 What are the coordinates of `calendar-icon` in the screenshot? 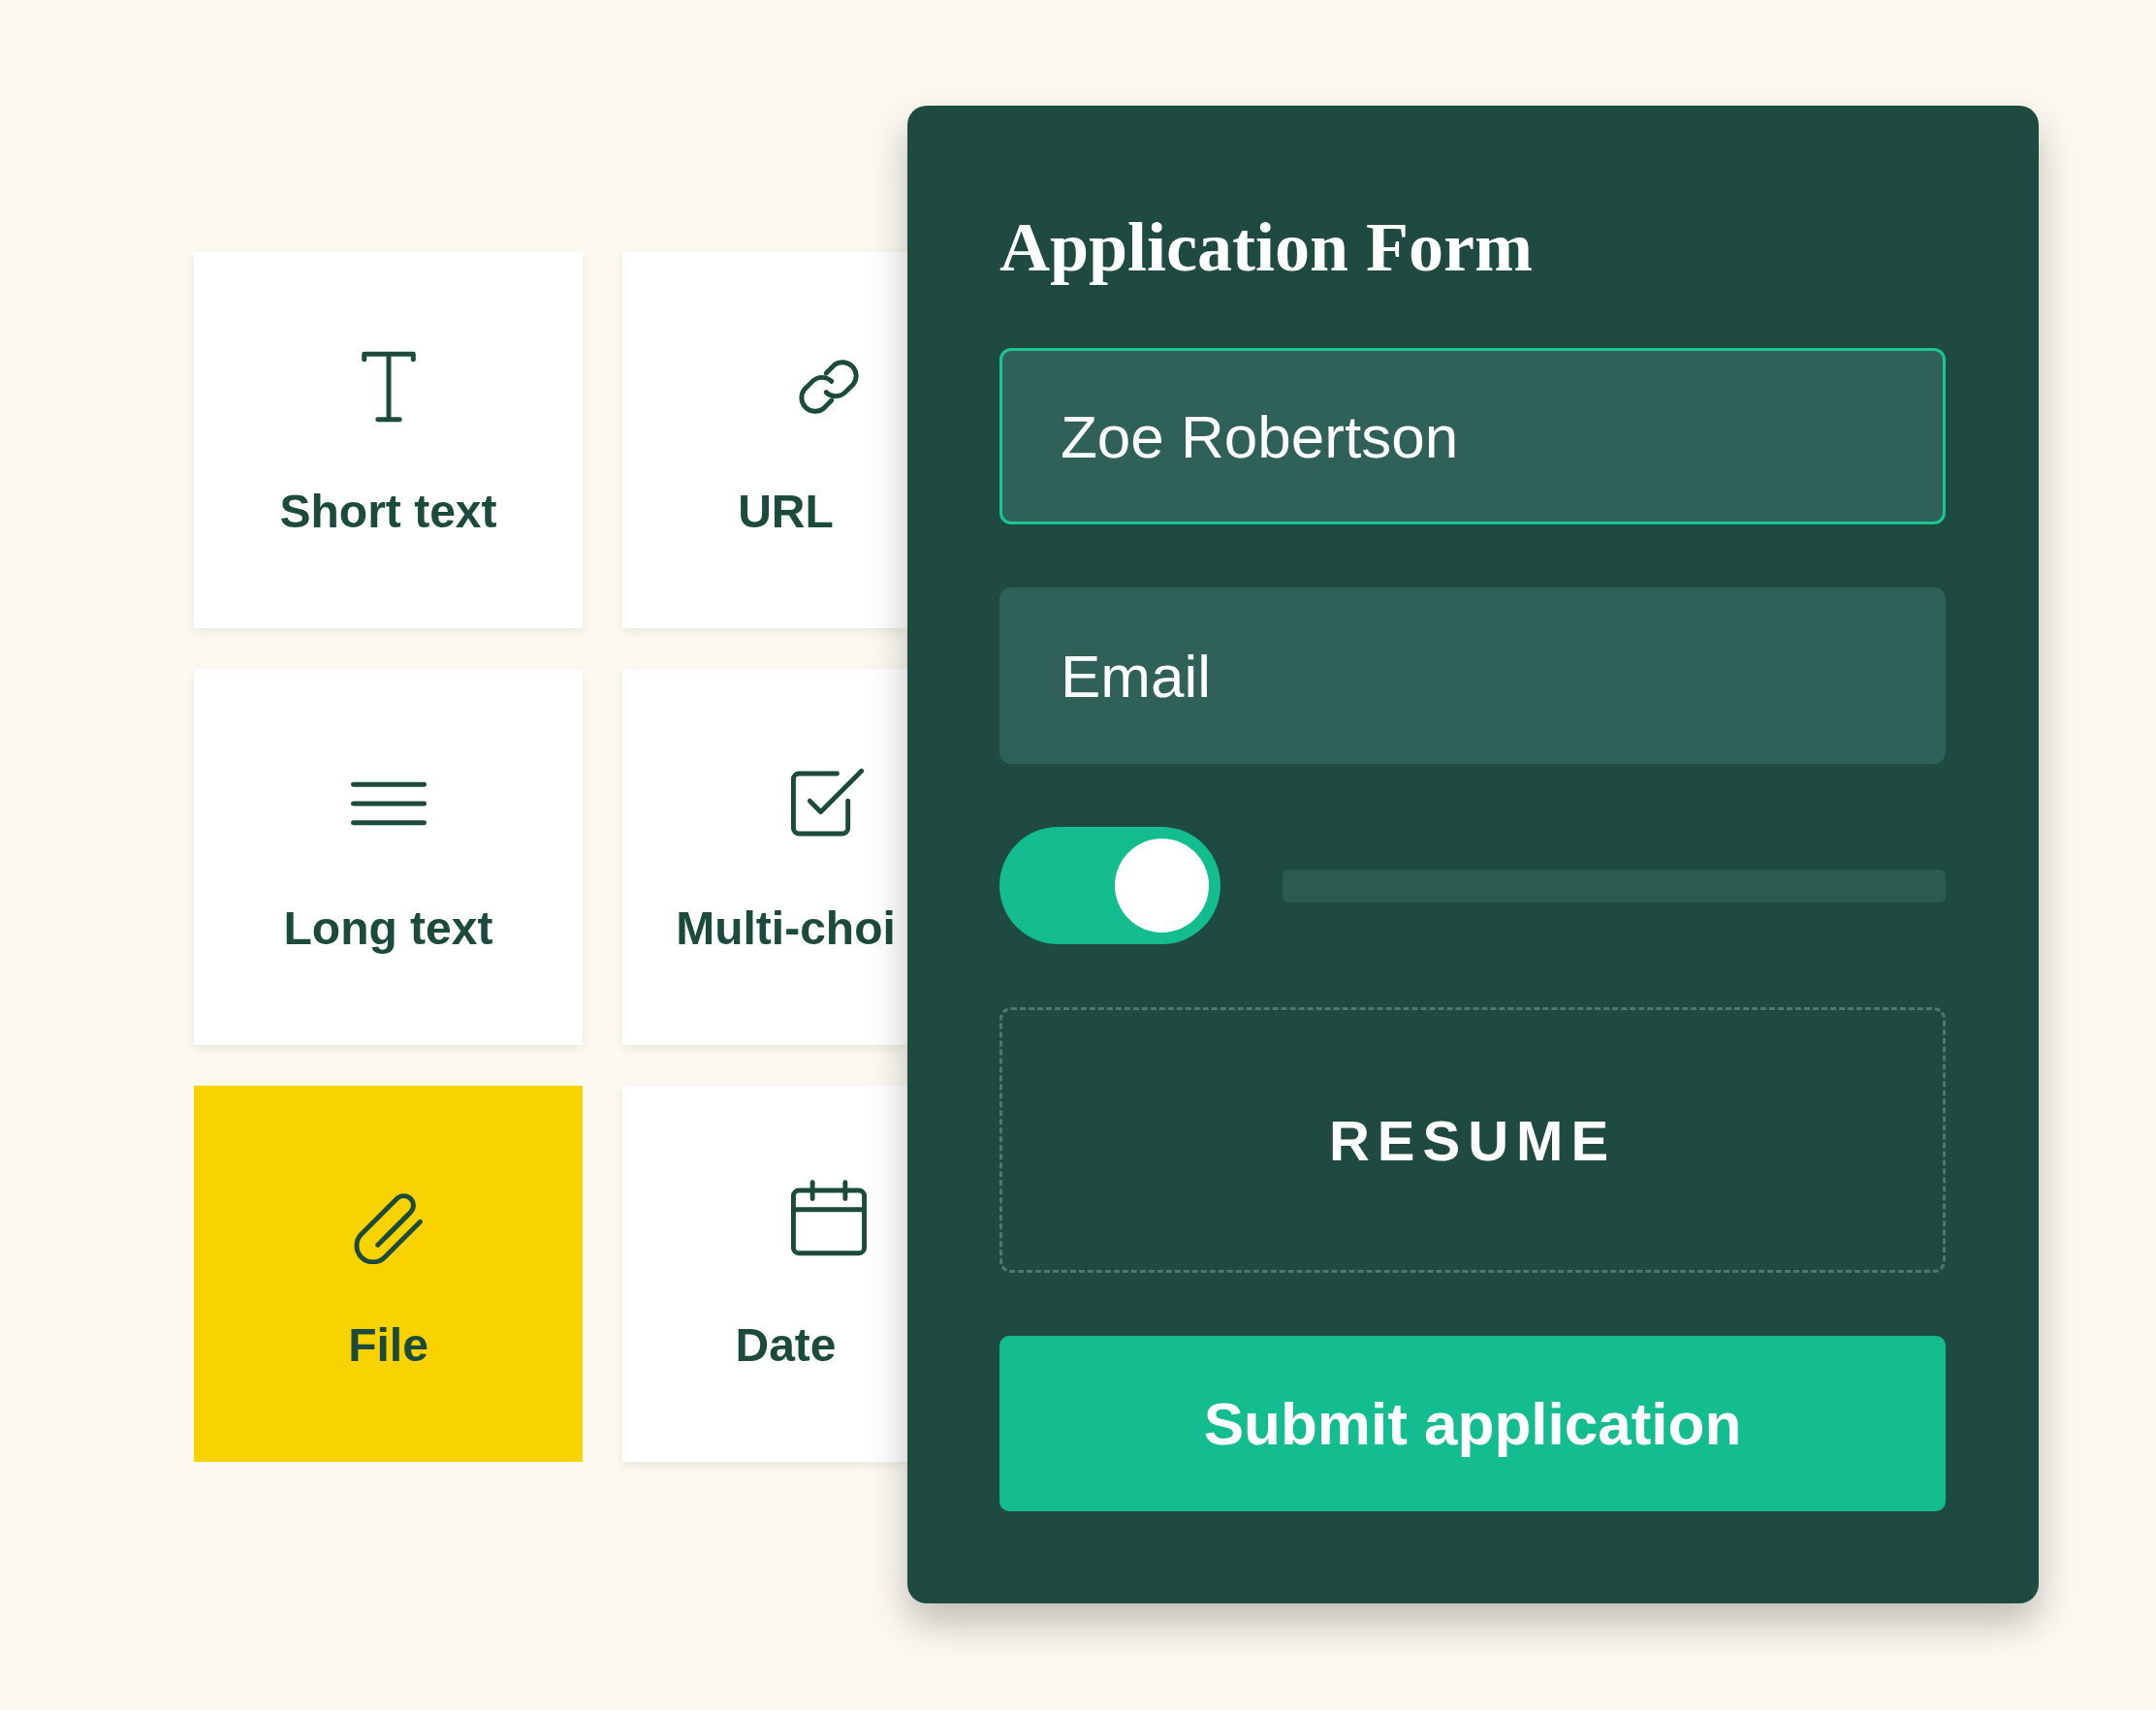 It's located at (829, 1217).